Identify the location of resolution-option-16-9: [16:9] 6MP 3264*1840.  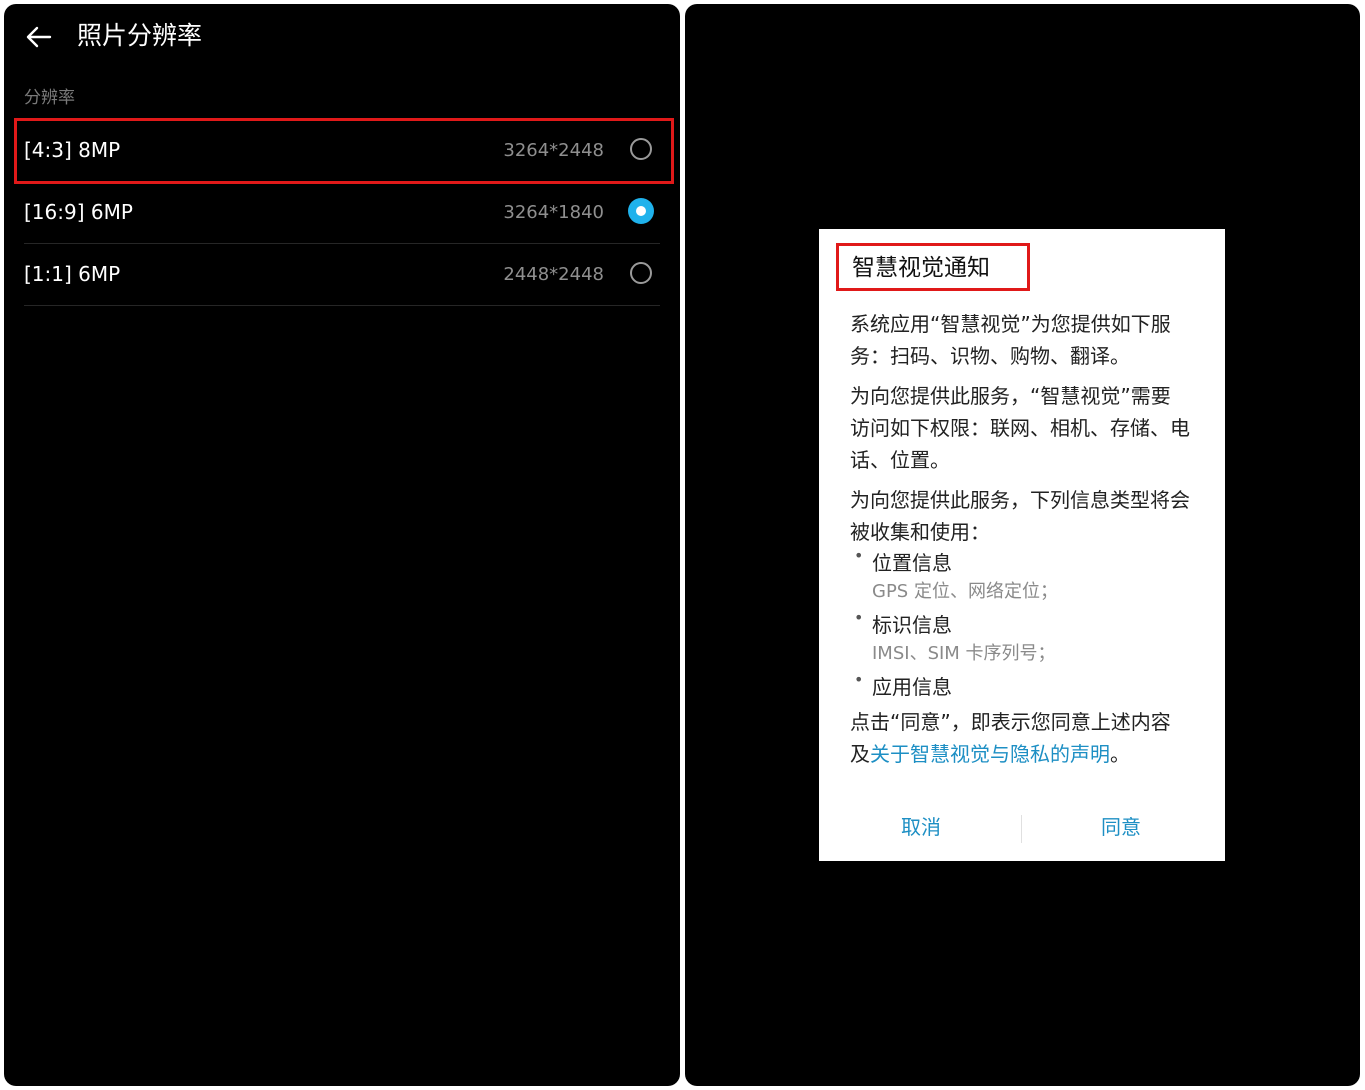
(342, 213).